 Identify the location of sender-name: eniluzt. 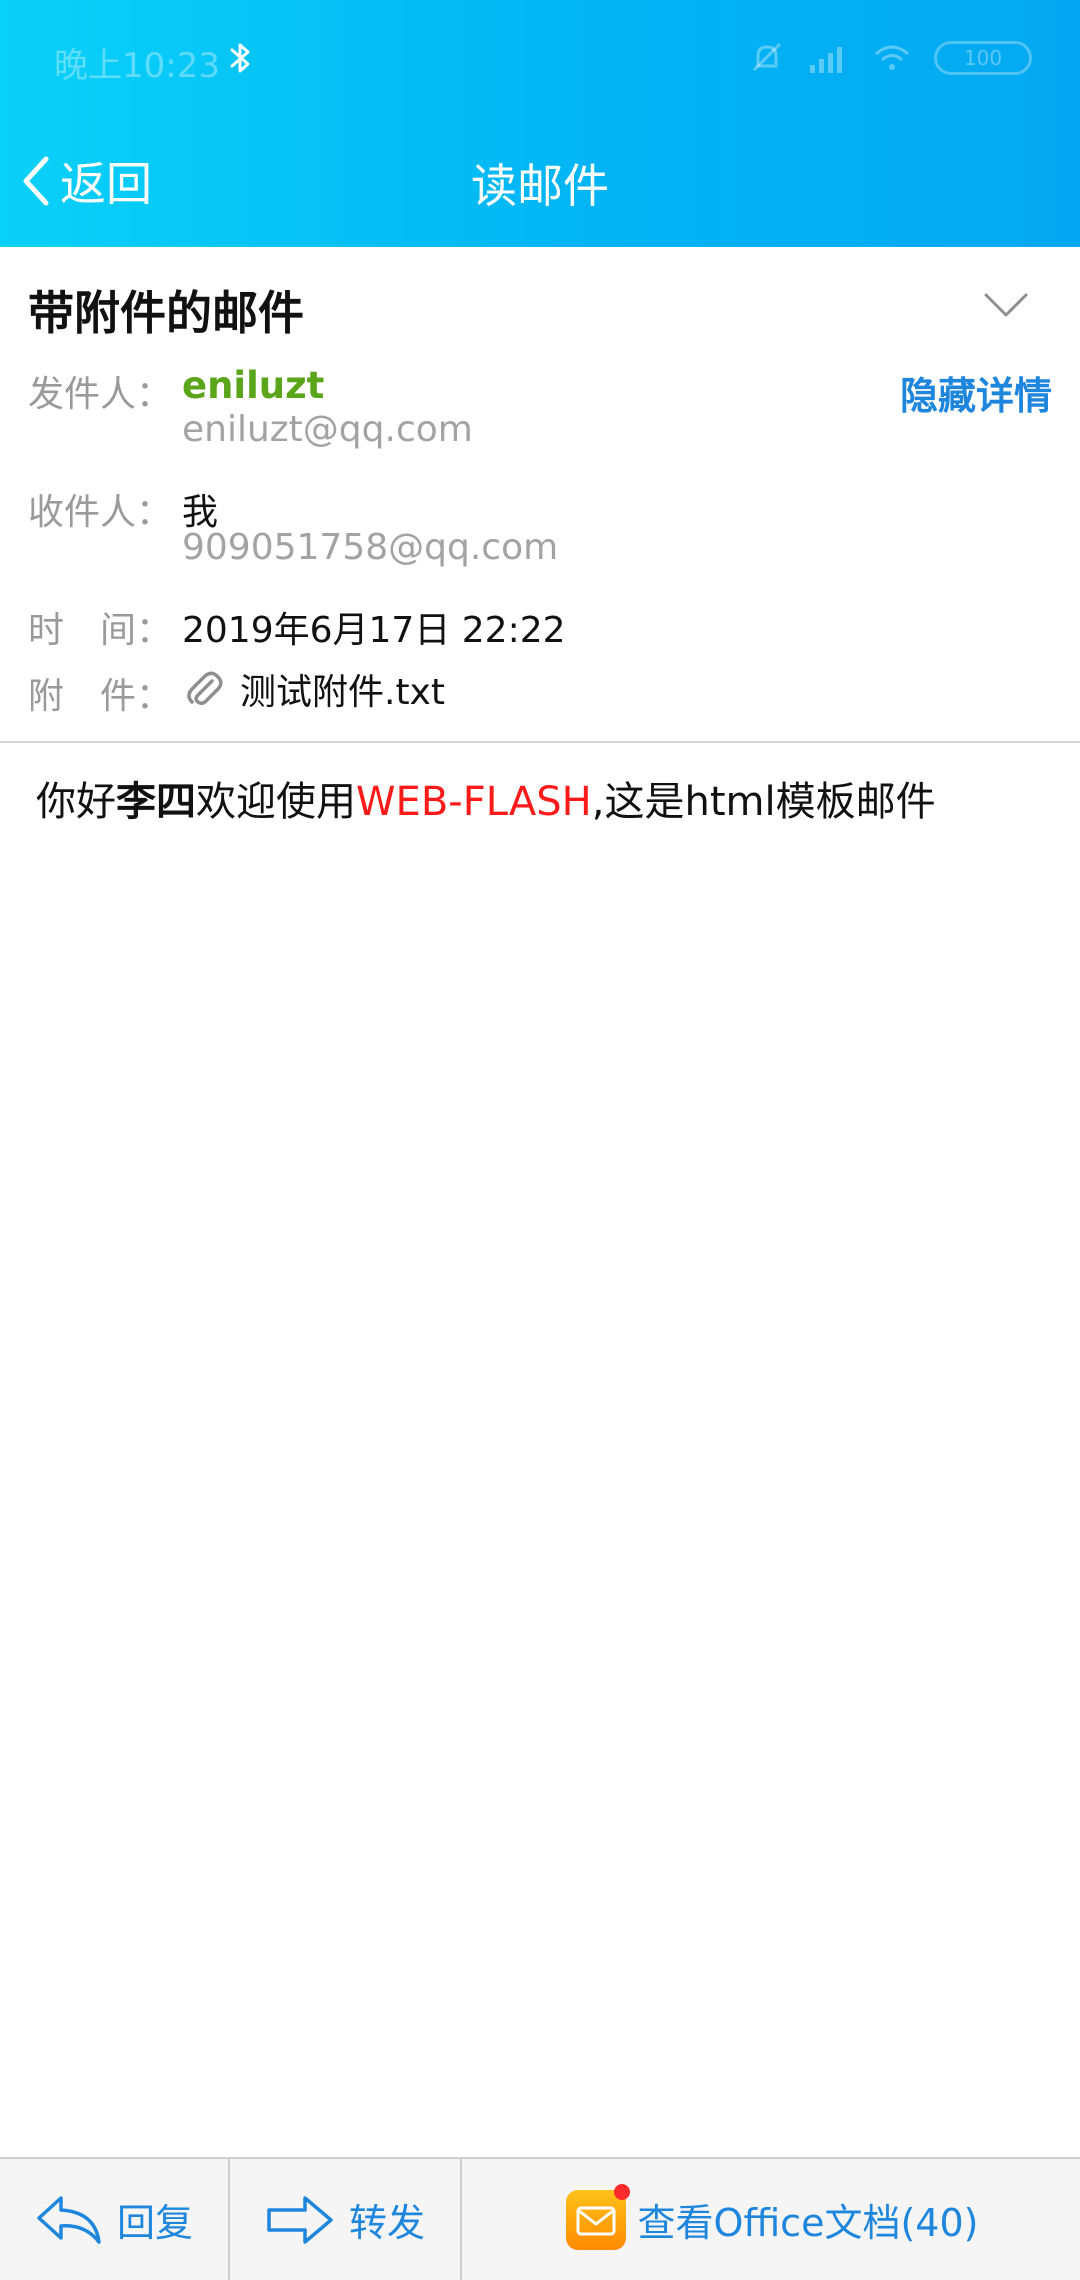
(253, 385).